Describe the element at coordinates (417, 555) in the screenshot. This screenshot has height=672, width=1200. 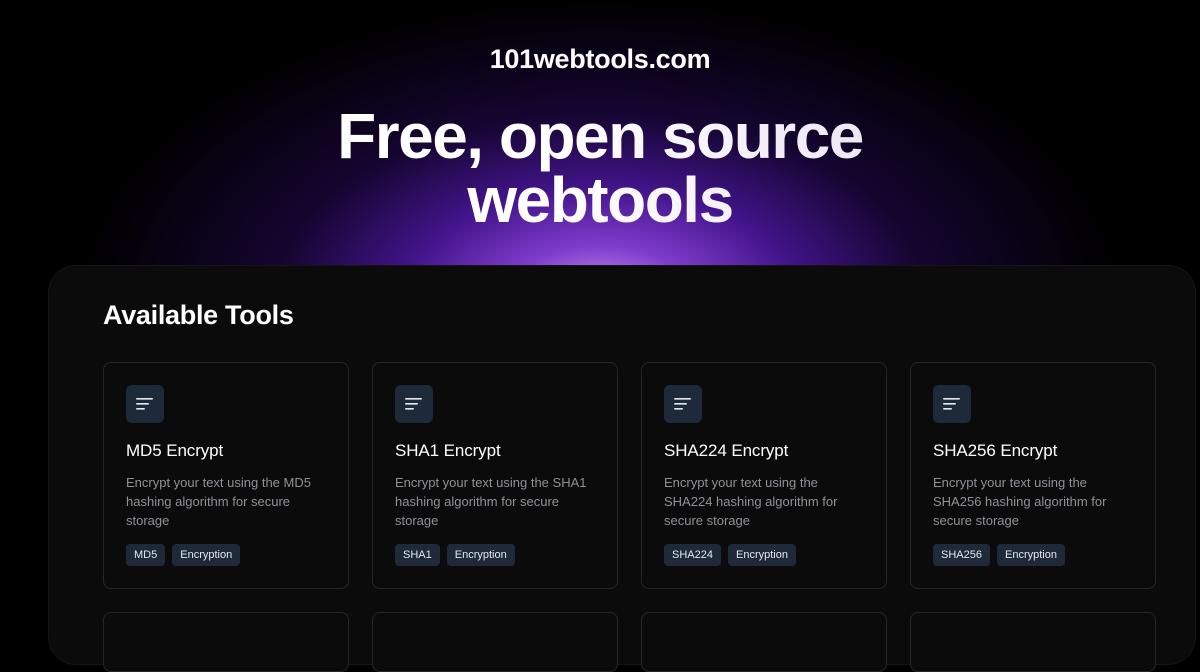
I see `tag: SHA1` at that location.